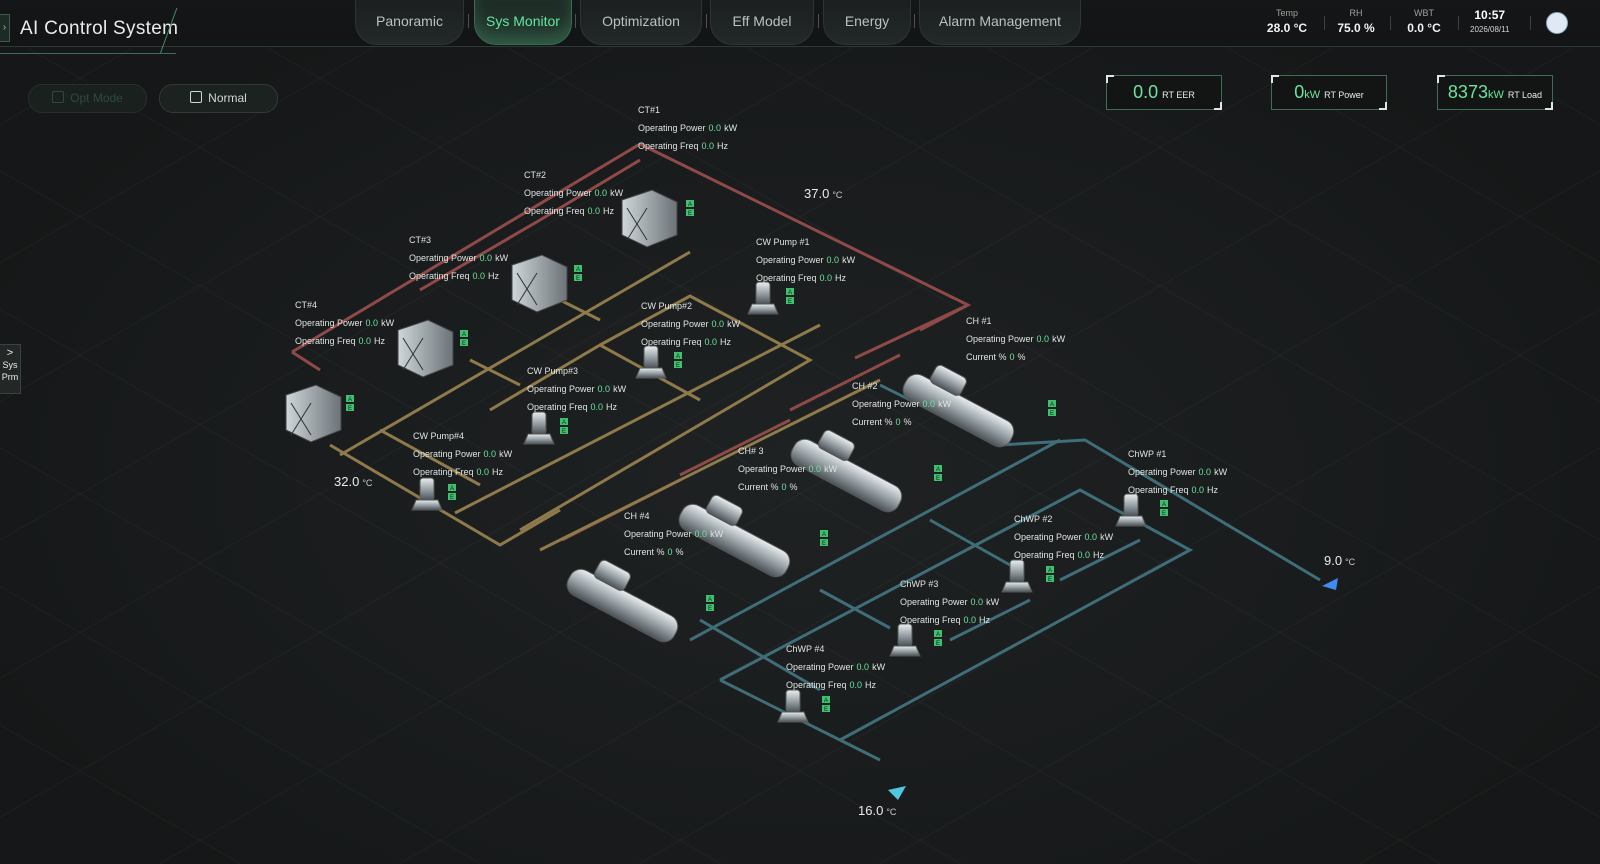 The image size is (1600, 864). What do you see at coordinates (762, 22) in the screenshot?
I see `tab-eff-model: Eff Model` at bounding box center [762, 22].